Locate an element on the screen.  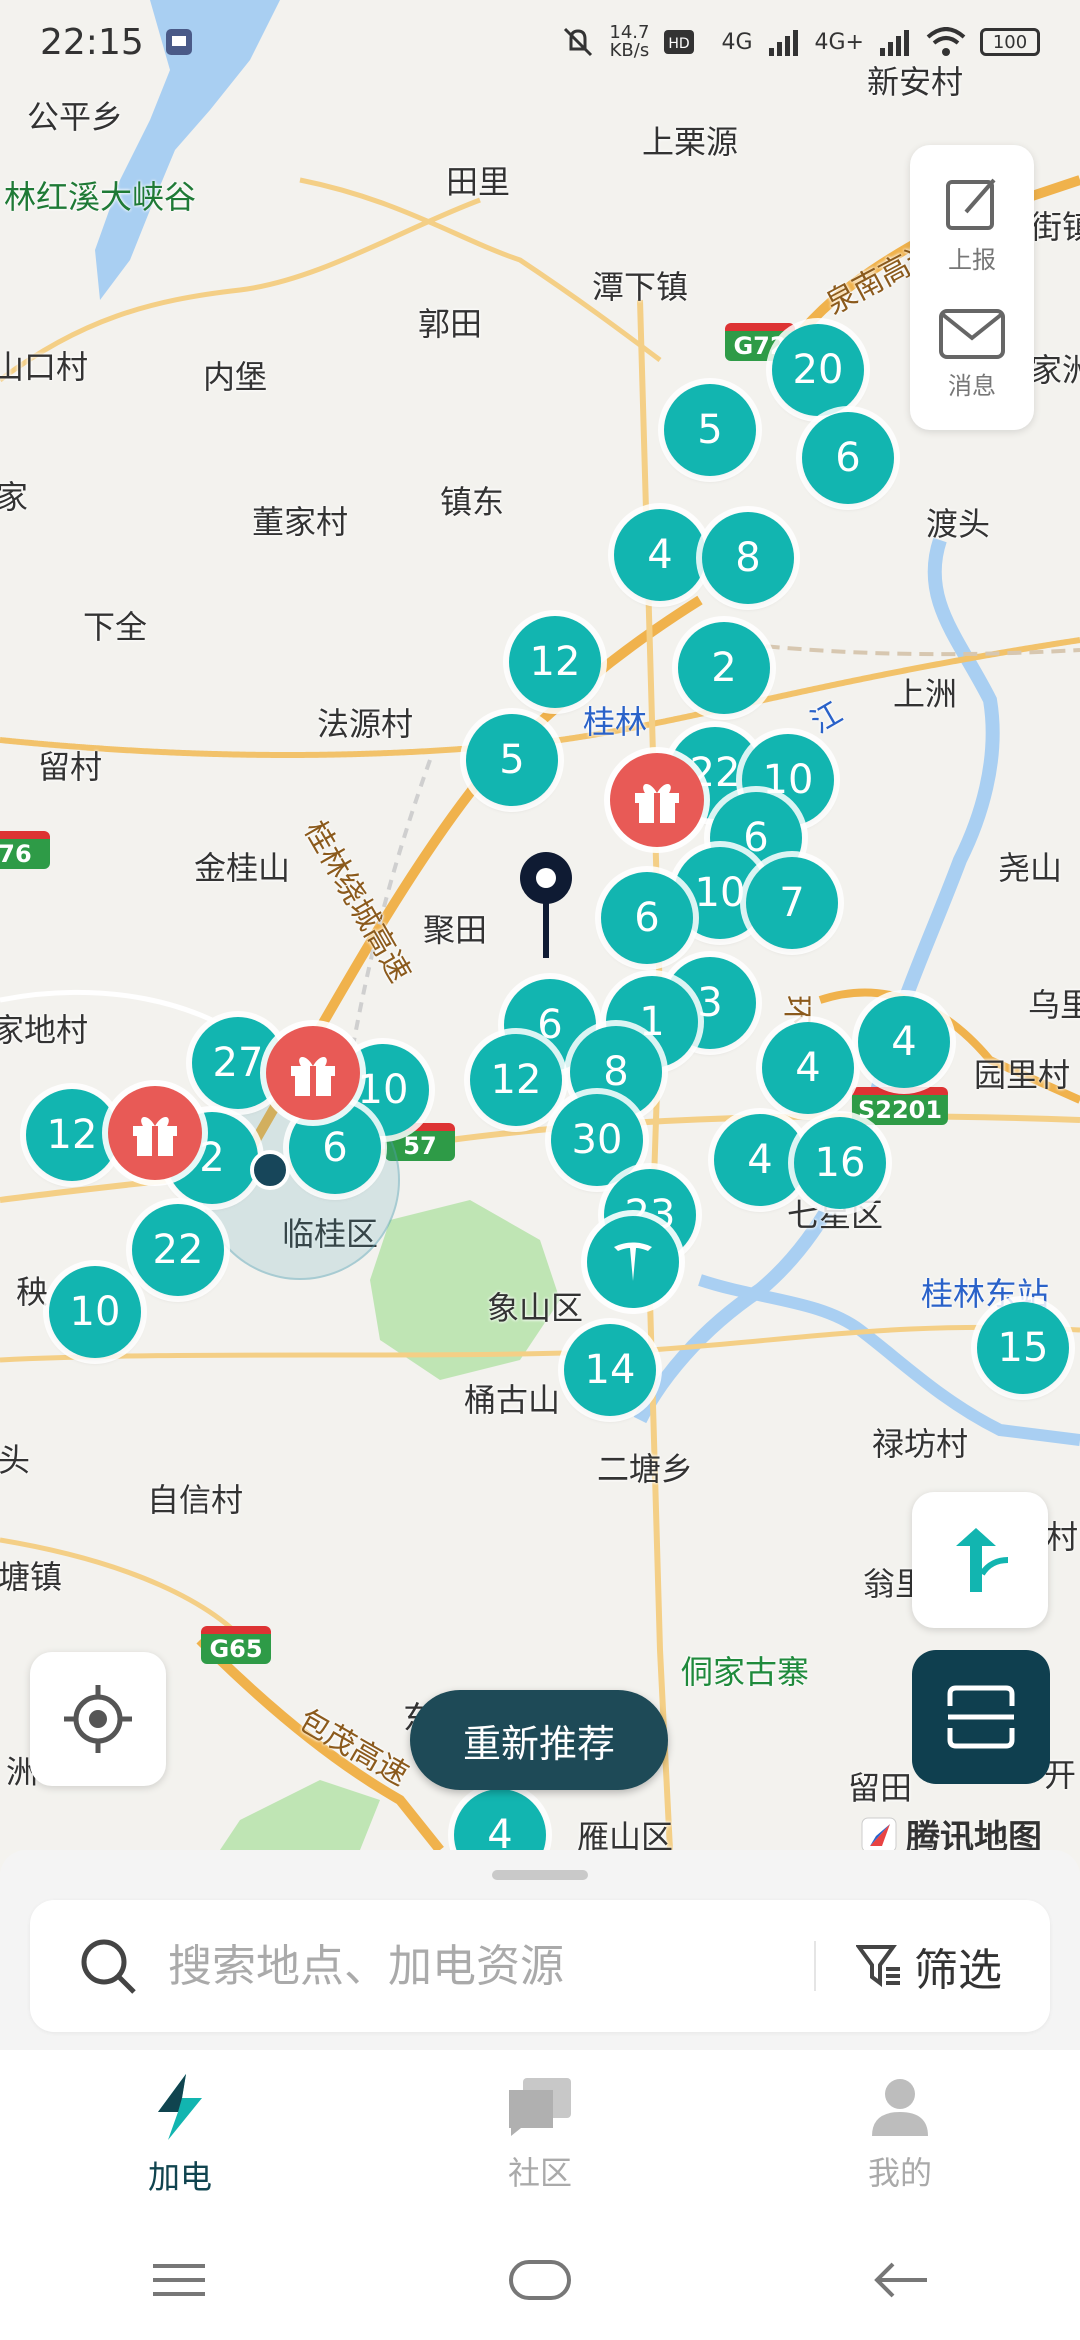
place-label: 家洲 is located at coordinates (1054, 370).